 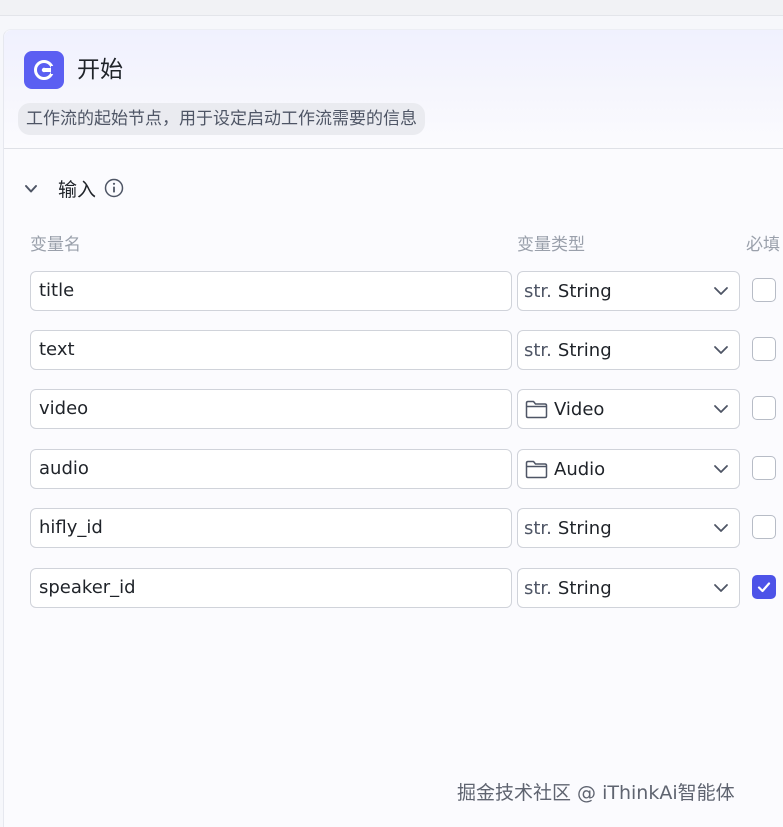 I want to click on type-label: Video, so click(x=579, y=409).